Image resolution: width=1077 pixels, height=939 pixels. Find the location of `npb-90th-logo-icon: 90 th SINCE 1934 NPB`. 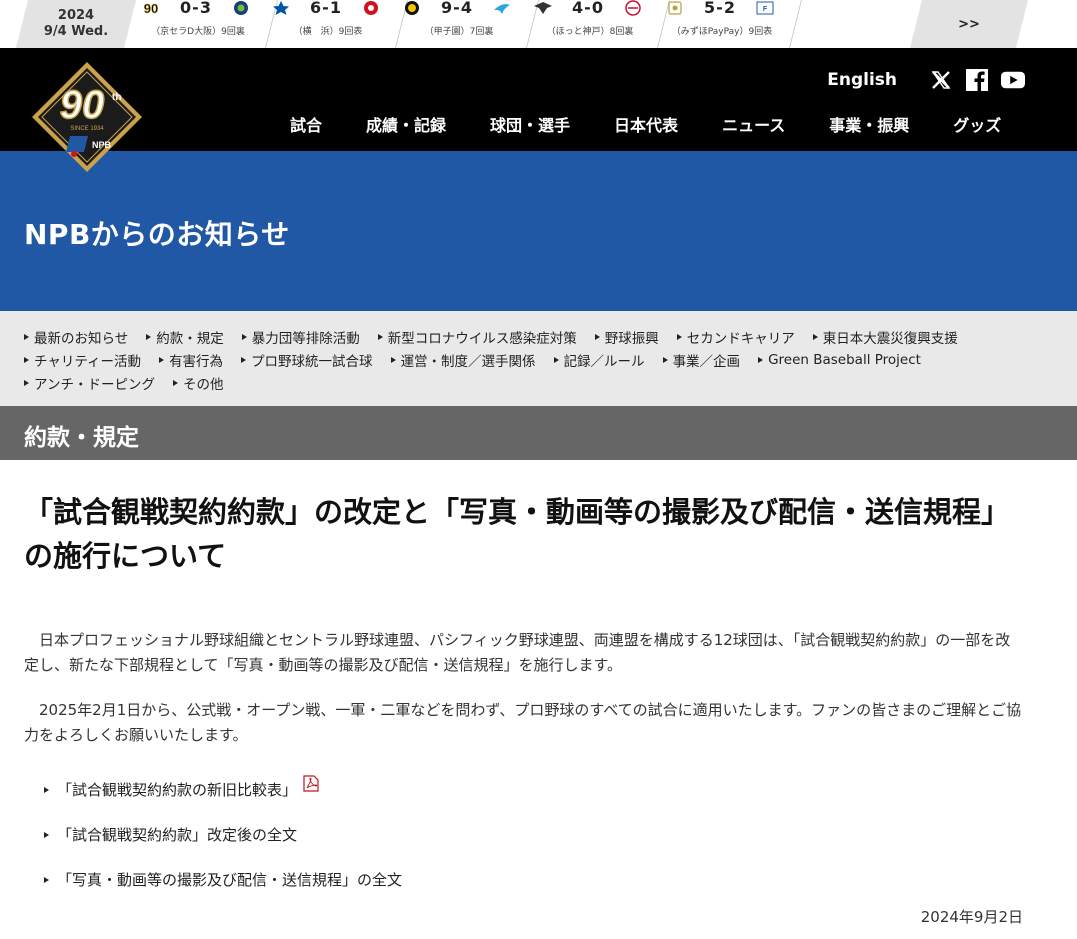

npb-90th-logo-icon: 90 th SINCE 1934 NPB is located at coordinates (87, 117).